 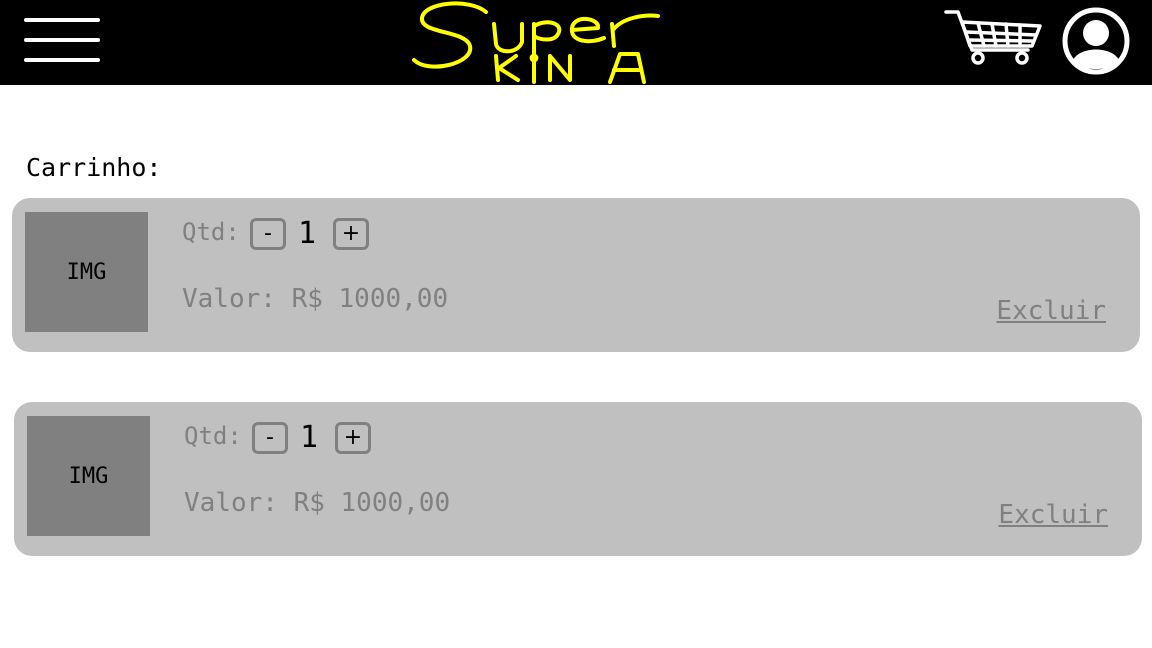 I want to click on user-profile-icon, so click(x=1096, y=41).